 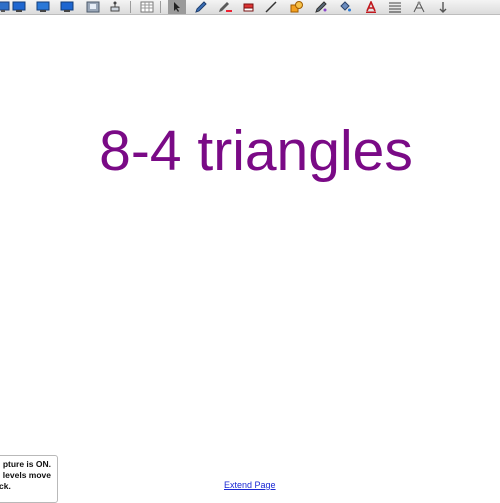 What do you see at coordinates (93, 7) in the screenshot?
I see `document-camera-icon` at bounding box center [93, 7].